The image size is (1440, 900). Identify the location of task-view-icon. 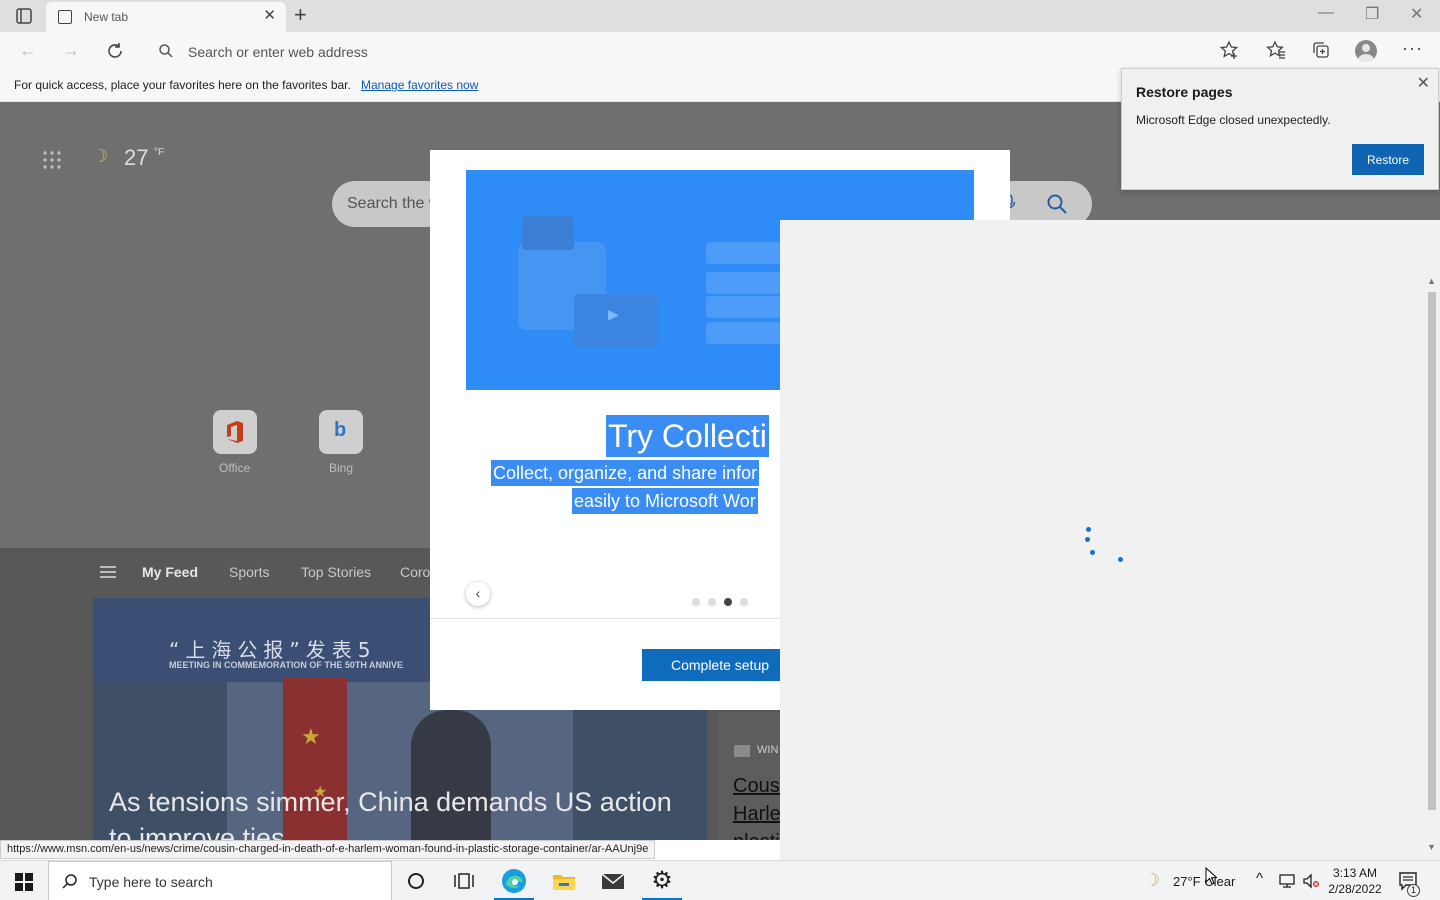
(464, 881).